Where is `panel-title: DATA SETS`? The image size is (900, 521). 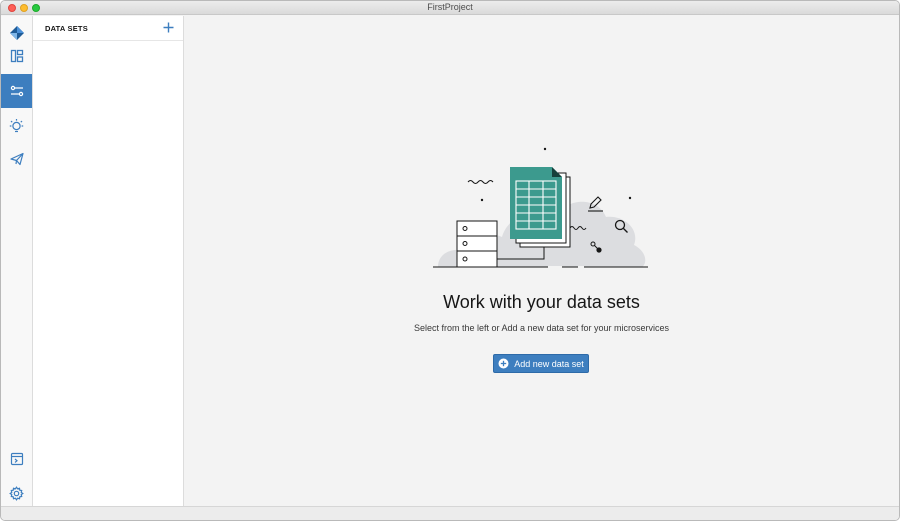
panel-title: DATA SETS is located at coordinates (66, 28).